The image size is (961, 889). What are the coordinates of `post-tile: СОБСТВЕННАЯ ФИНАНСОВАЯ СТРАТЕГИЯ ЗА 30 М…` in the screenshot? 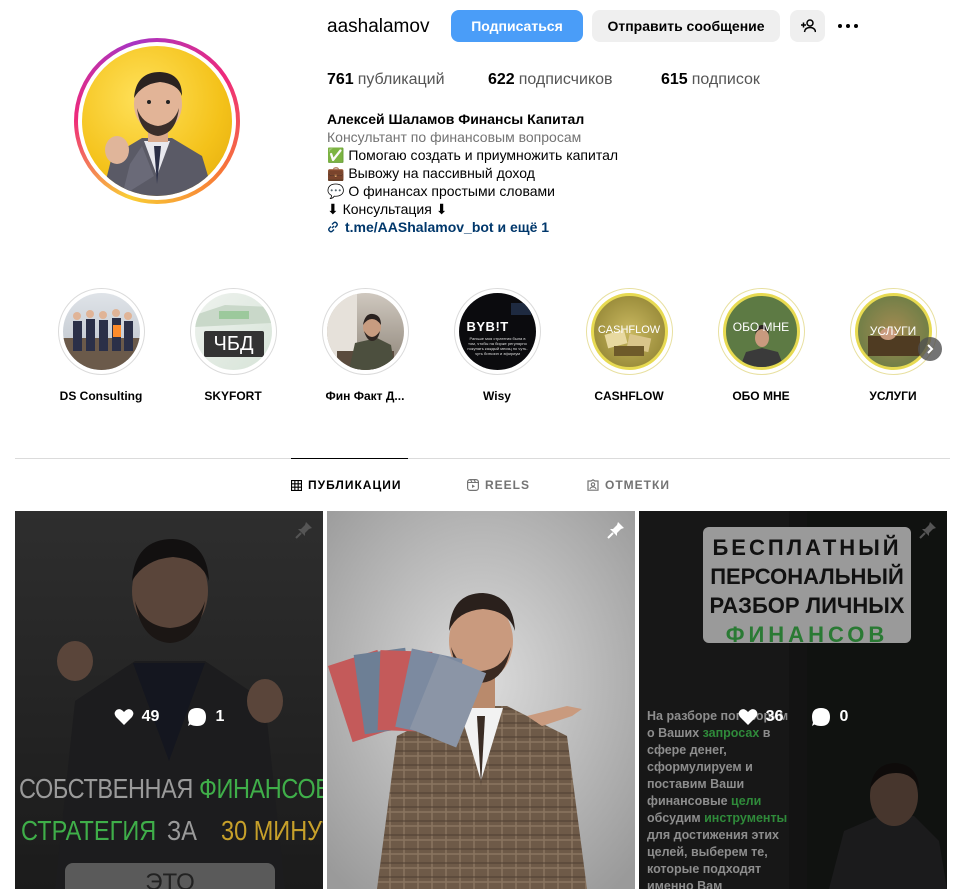 It's located at (169, 700).